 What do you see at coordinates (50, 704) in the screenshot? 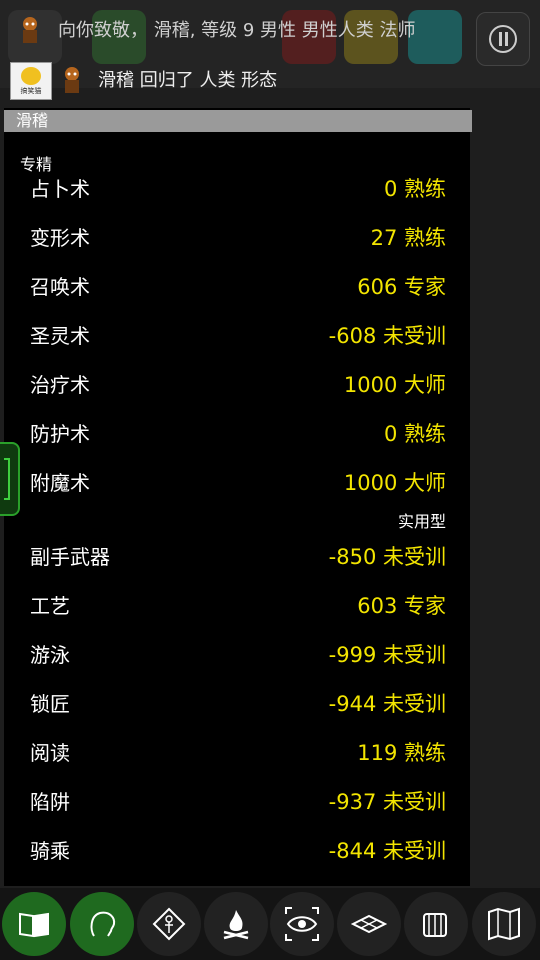
I see `skill-name: 锁匠` at bounding box center [50, 704].